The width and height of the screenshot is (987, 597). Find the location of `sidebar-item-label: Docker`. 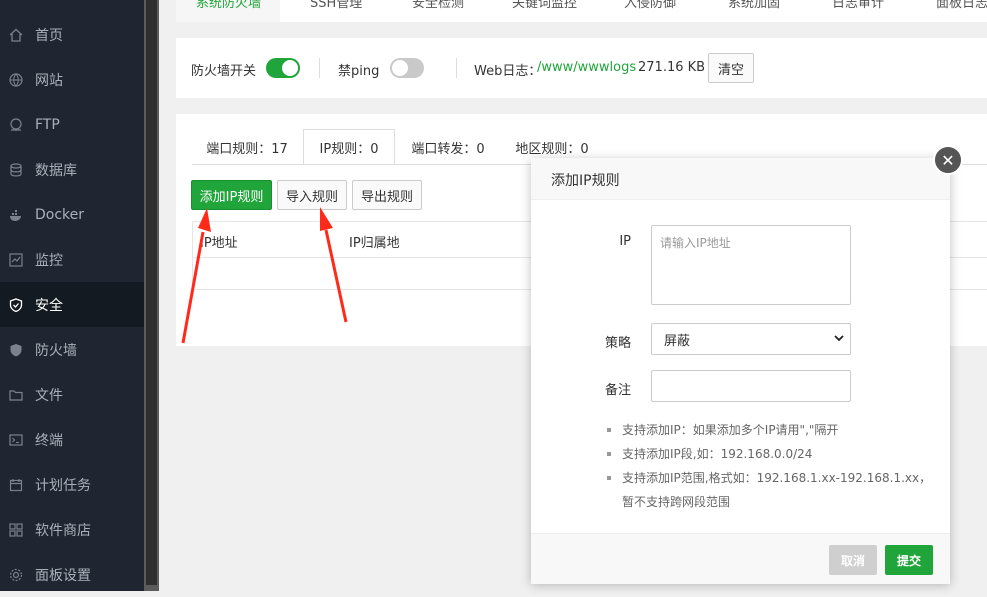

sidebar-item-label: Docker is located at coordinates (60, 214).